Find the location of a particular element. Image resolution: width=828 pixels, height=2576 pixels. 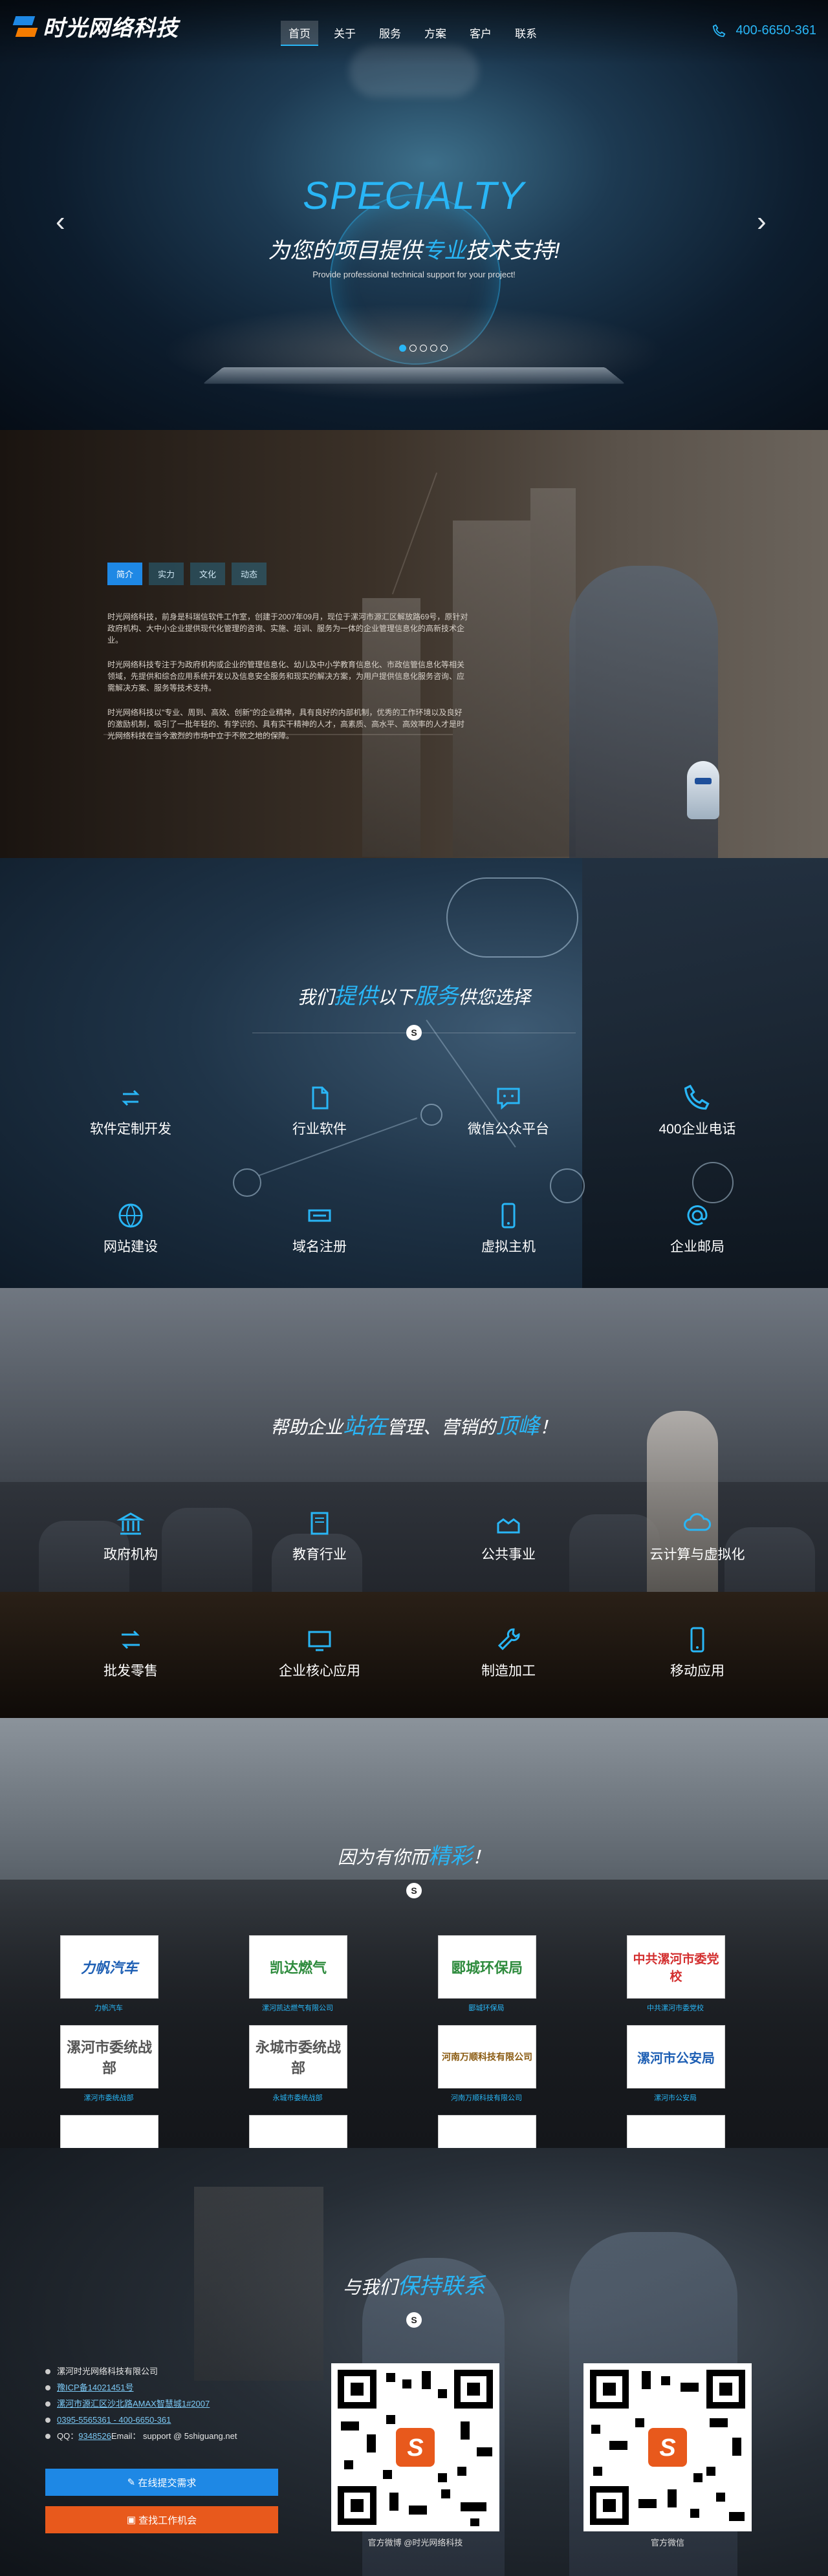

client-caption: 漯河市公安局 is located at coordinates (675, 2098).